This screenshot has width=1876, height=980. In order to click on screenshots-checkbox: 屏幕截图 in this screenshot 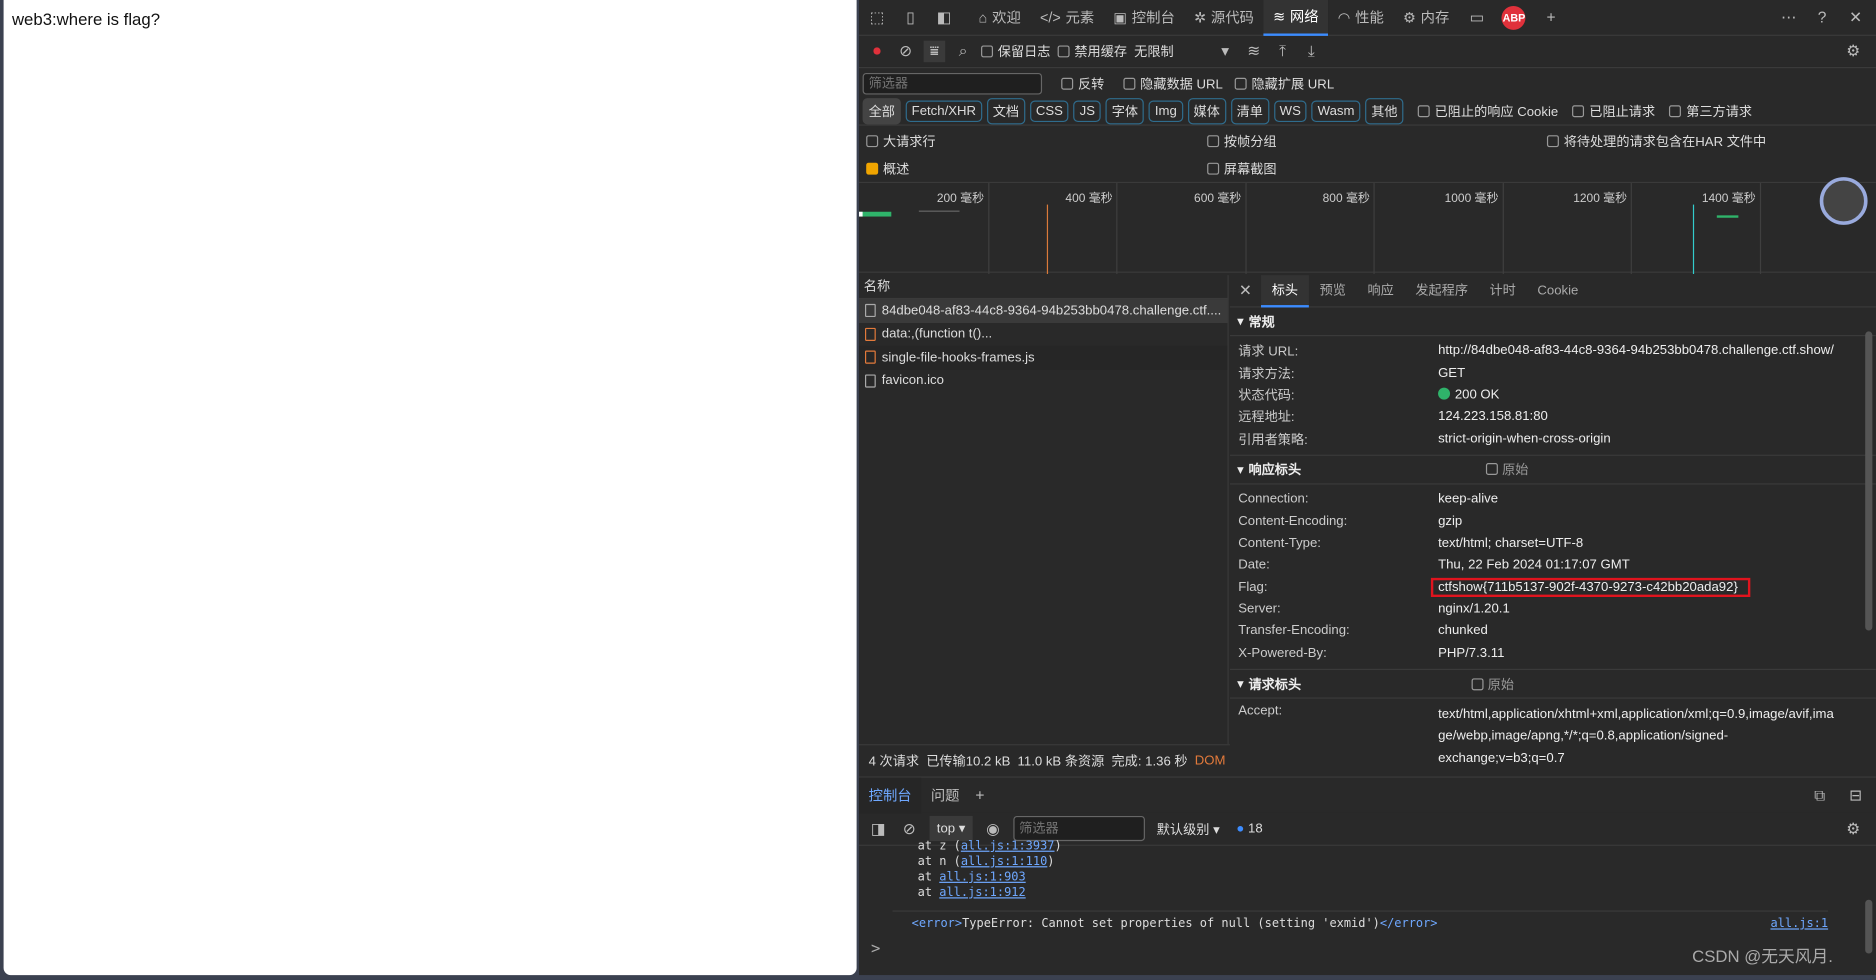, I will do `click(1242, 168)`.